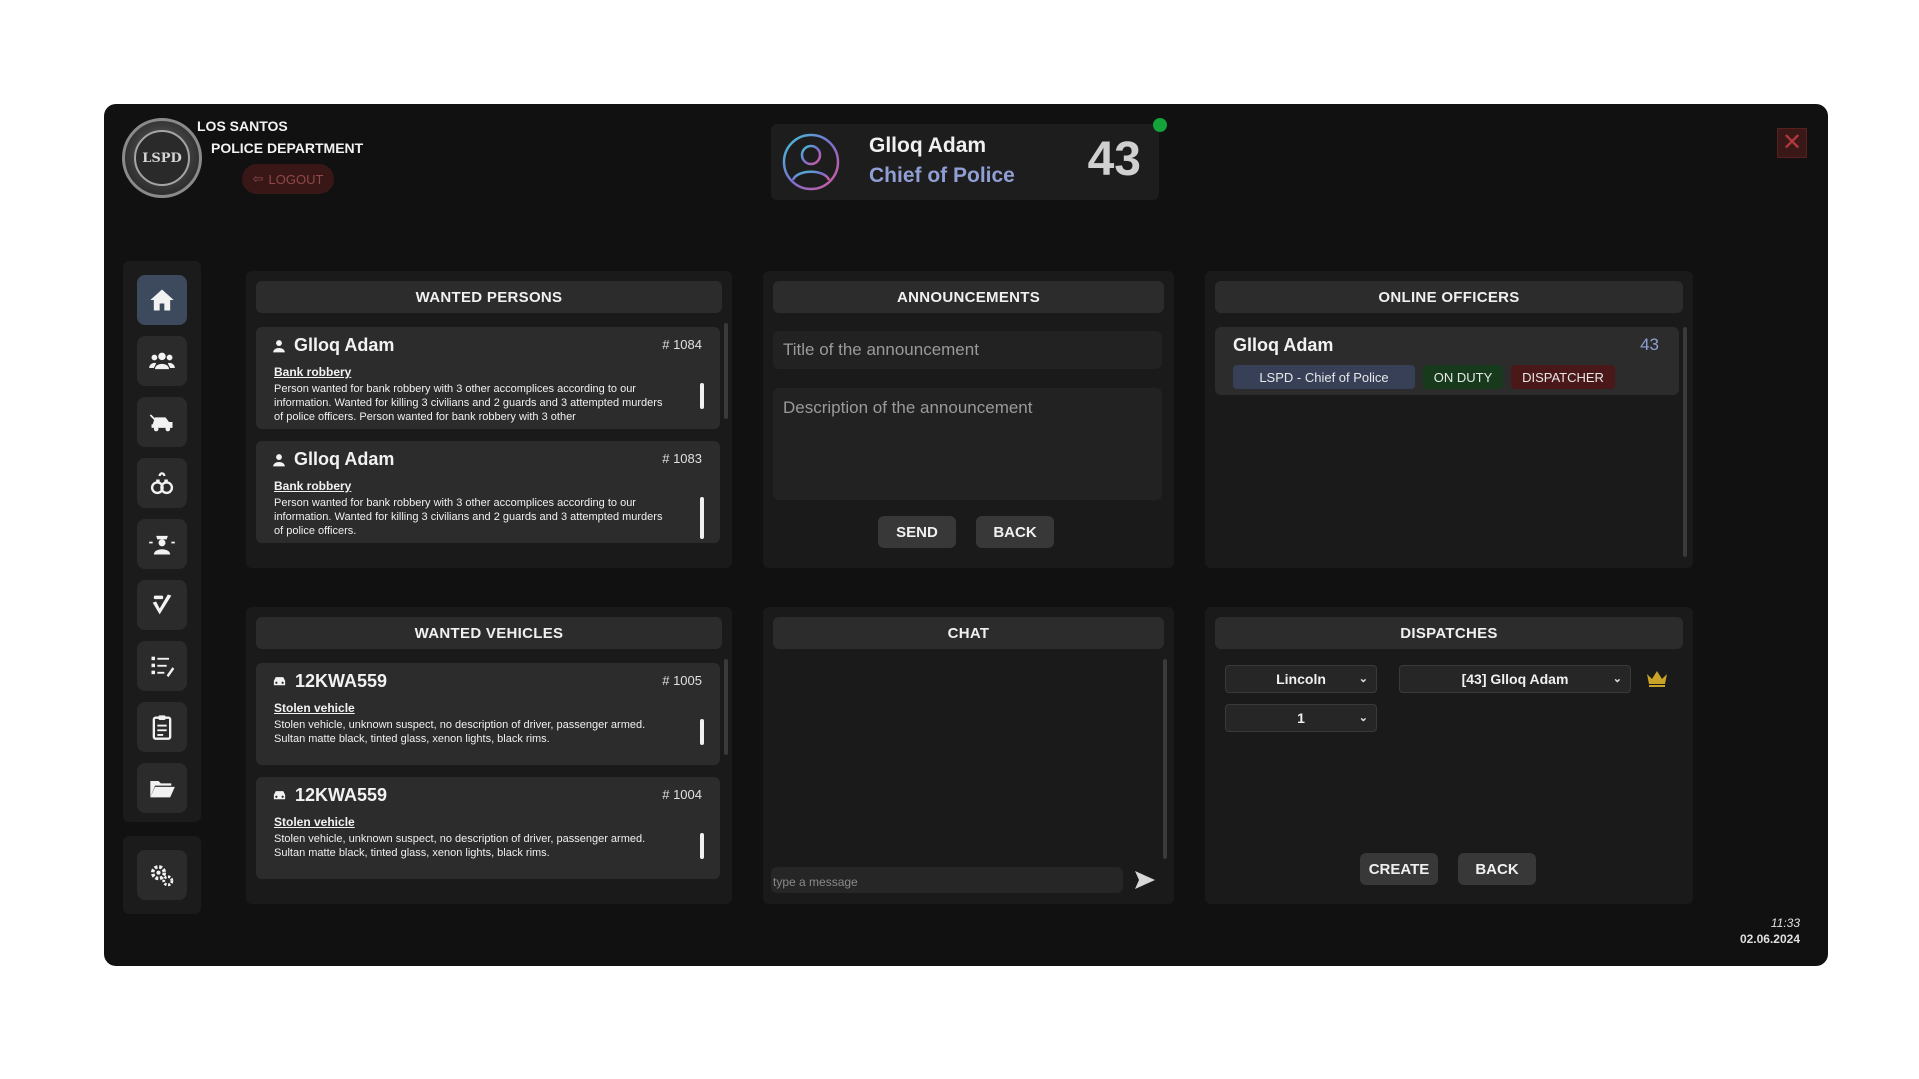  I want to click on profile-name: Glloq Adam, so click(928, 145).